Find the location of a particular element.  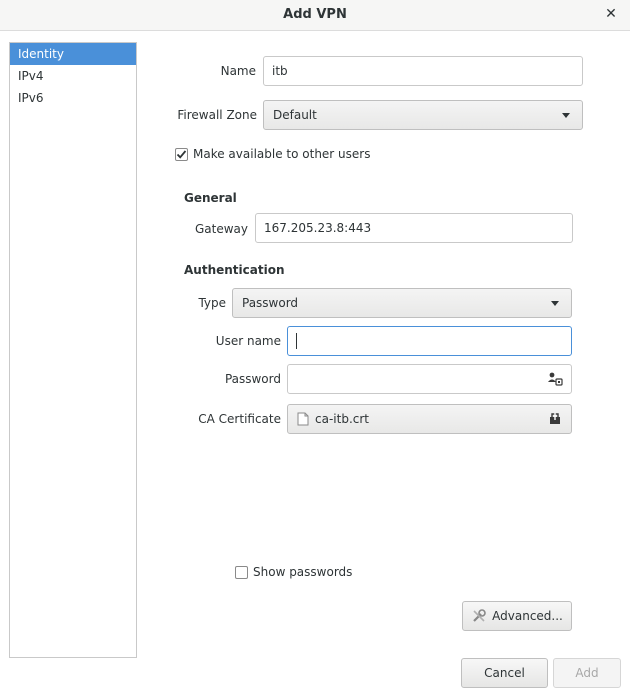

make-available-label: Make available to other users is located at coordinates (282, 154).